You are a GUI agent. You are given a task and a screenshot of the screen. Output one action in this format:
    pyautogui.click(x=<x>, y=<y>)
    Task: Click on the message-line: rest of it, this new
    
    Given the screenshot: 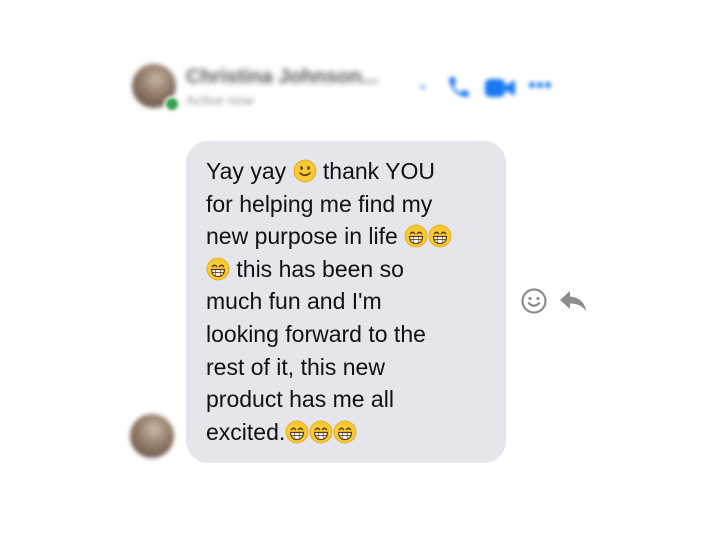 What is the action you would take?
    pyautogui.click(x=347, y=367)
    